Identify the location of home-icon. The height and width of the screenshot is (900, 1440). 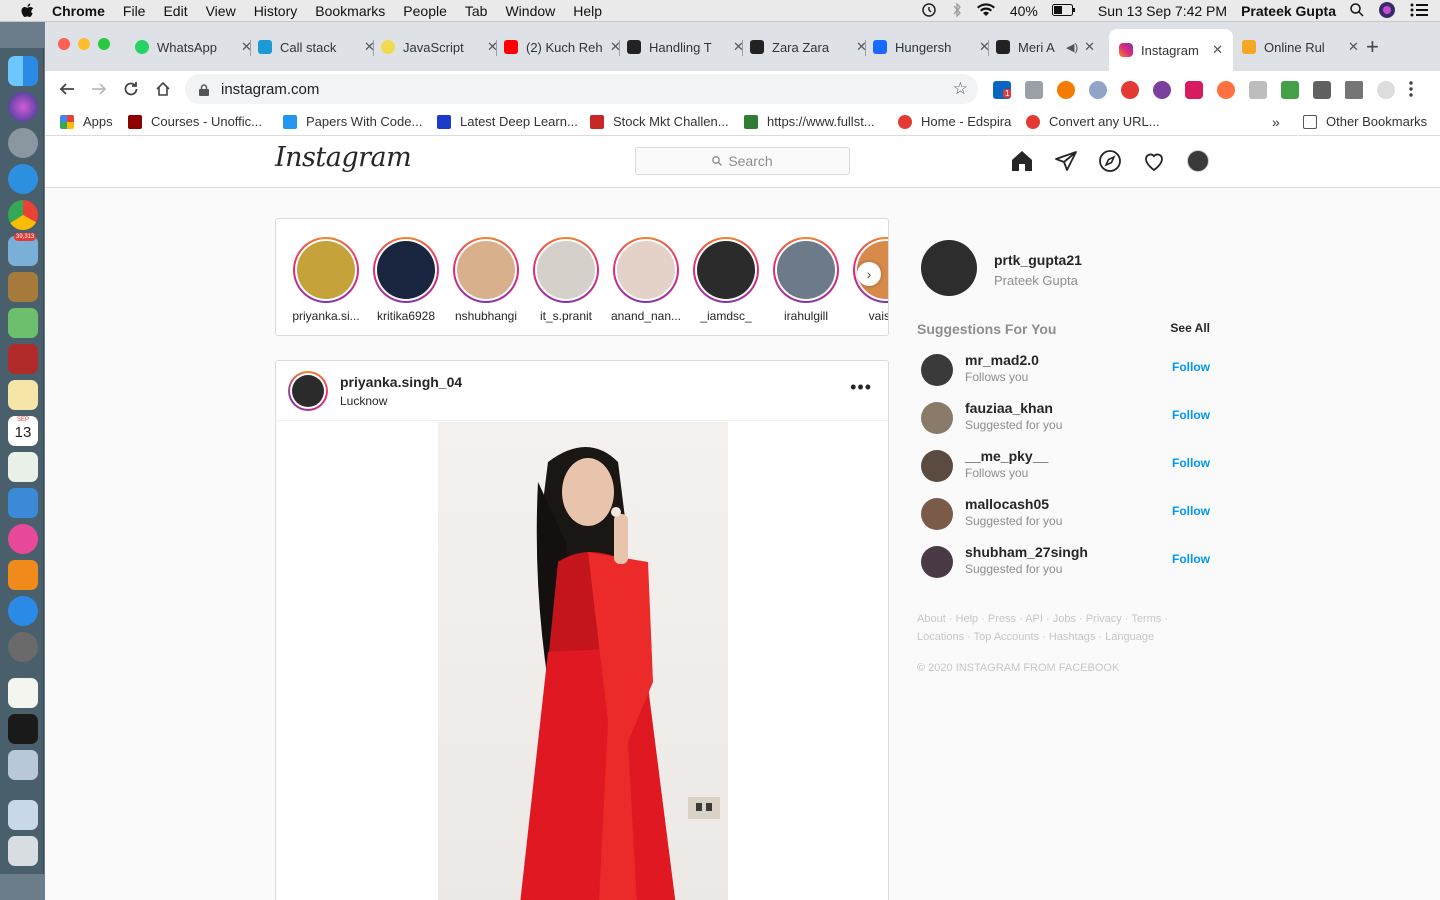
(1022, 161).